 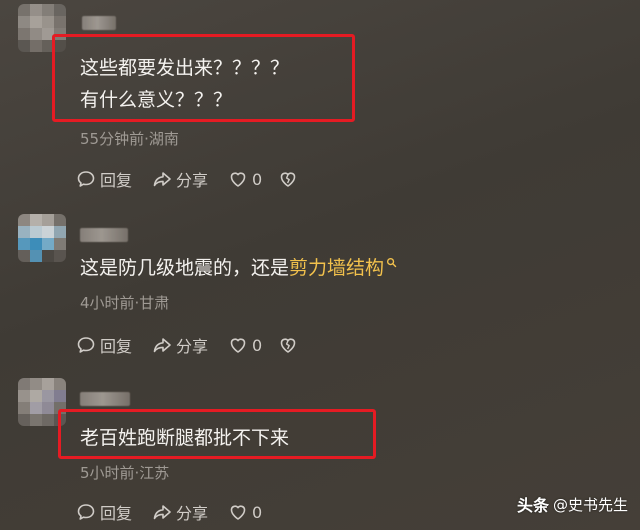 I want to click on comment-text-plain: 这是防几级地震的，还是, so click(x=185, y=268).